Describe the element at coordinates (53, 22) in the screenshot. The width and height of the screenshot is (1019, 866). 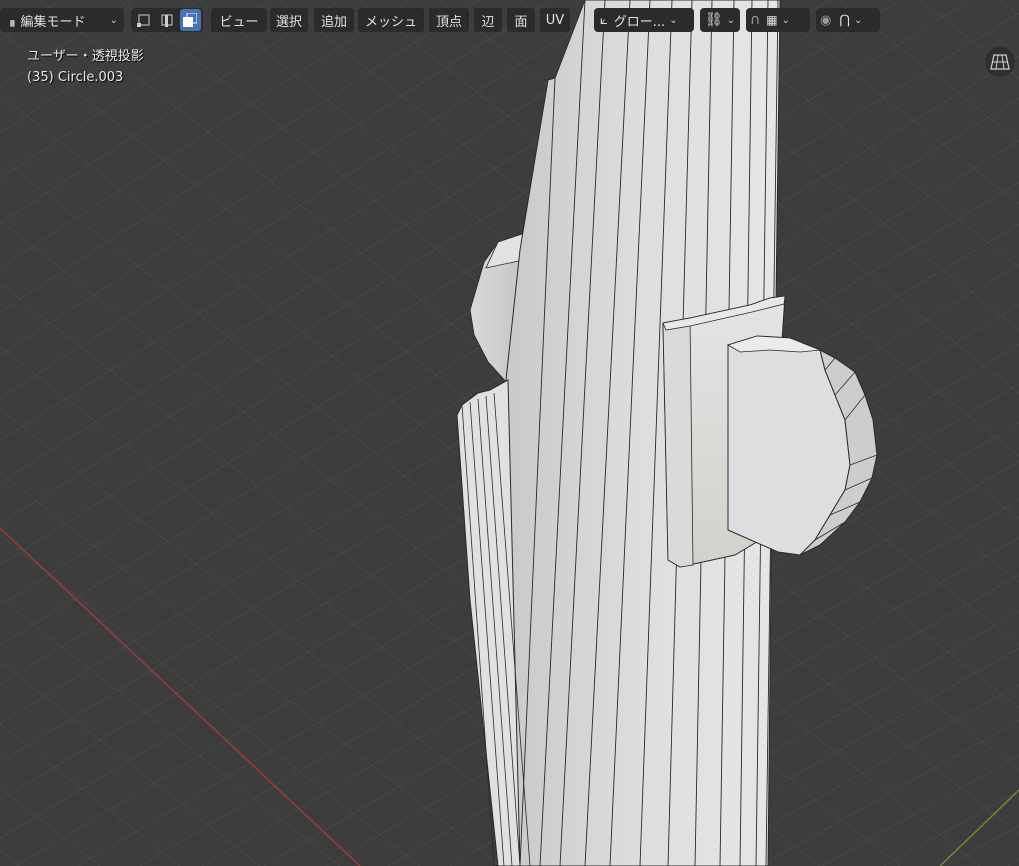
I see `mode-dropdown-label: 編集モード` at that location.